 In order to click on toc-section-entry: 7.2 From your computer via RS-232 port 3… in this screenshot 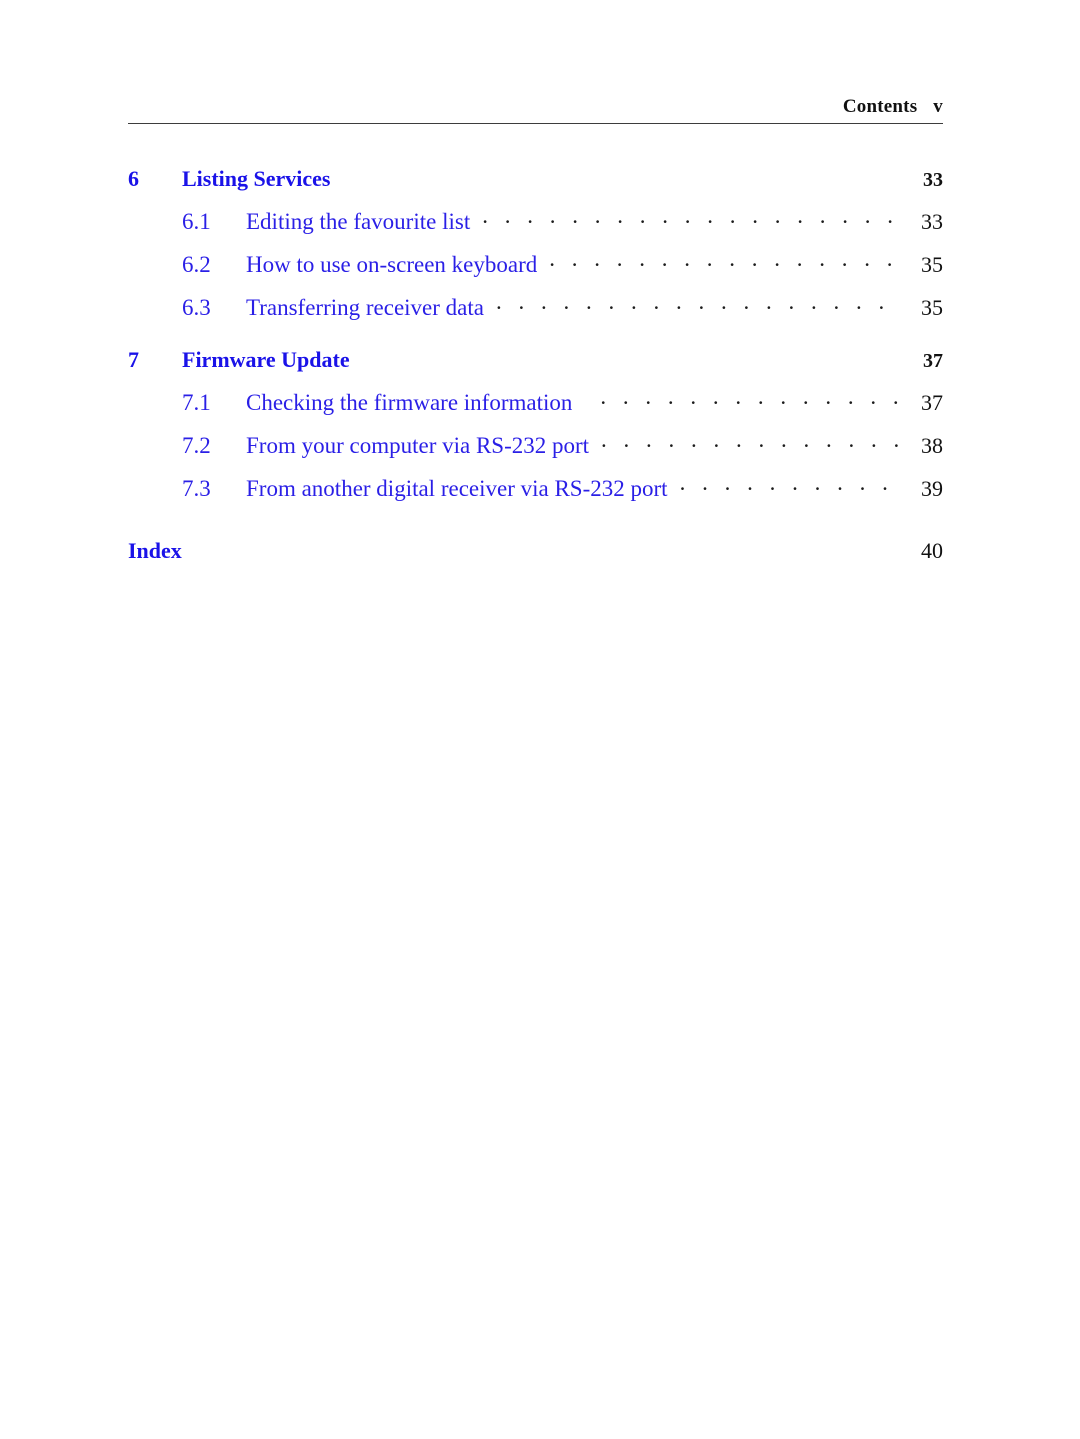, I will do `click(535, 444)`.